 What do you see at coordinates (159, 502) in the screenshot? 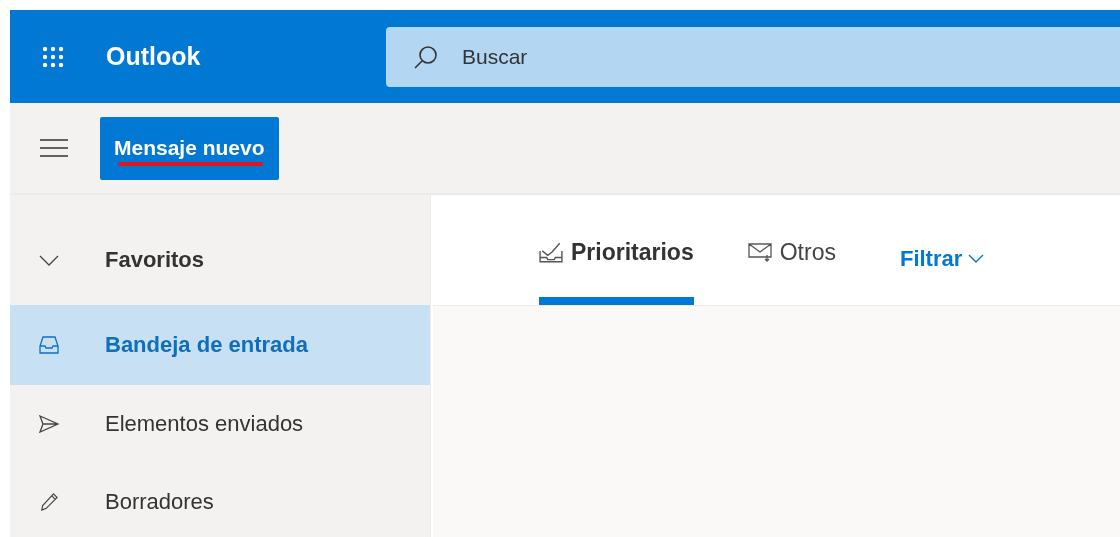
I see `folder-label: Borradores` at bounding box center [159, 502].